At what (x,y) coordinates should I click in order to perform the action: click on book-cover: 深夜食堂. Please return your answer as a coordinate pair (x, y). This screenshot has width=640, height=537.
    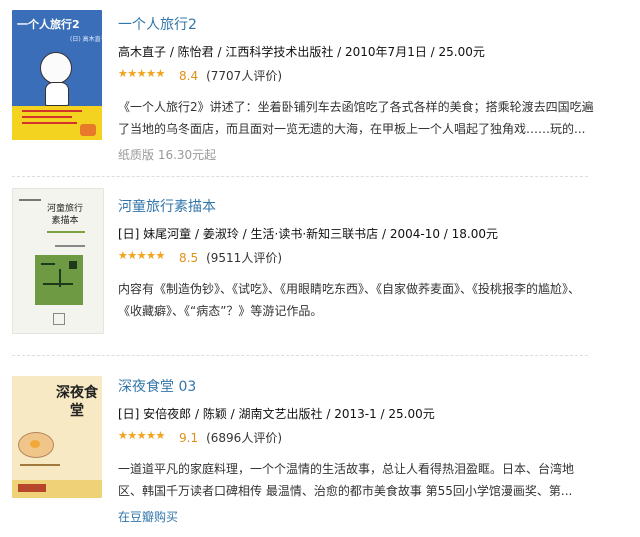
    Looking at the image, I should click on (57, 437).